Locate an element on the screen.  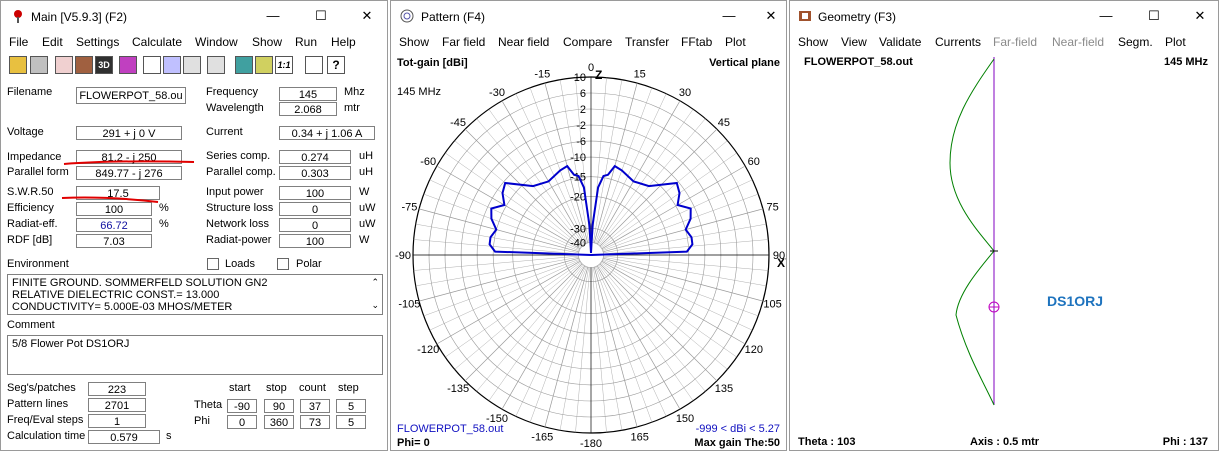
grid-icon is located at coordinates (264, 65).